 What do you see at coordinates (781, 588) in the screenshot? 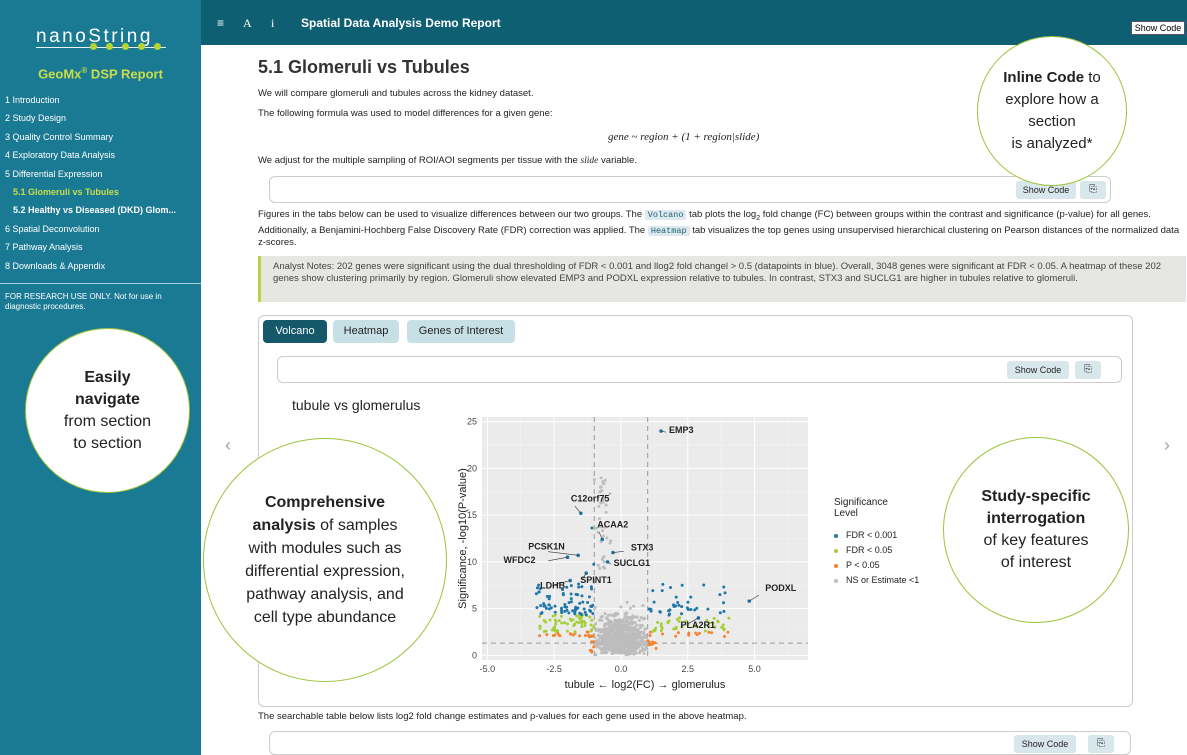
I see `gene-label: PODXL` at bounding box center [781, 588].